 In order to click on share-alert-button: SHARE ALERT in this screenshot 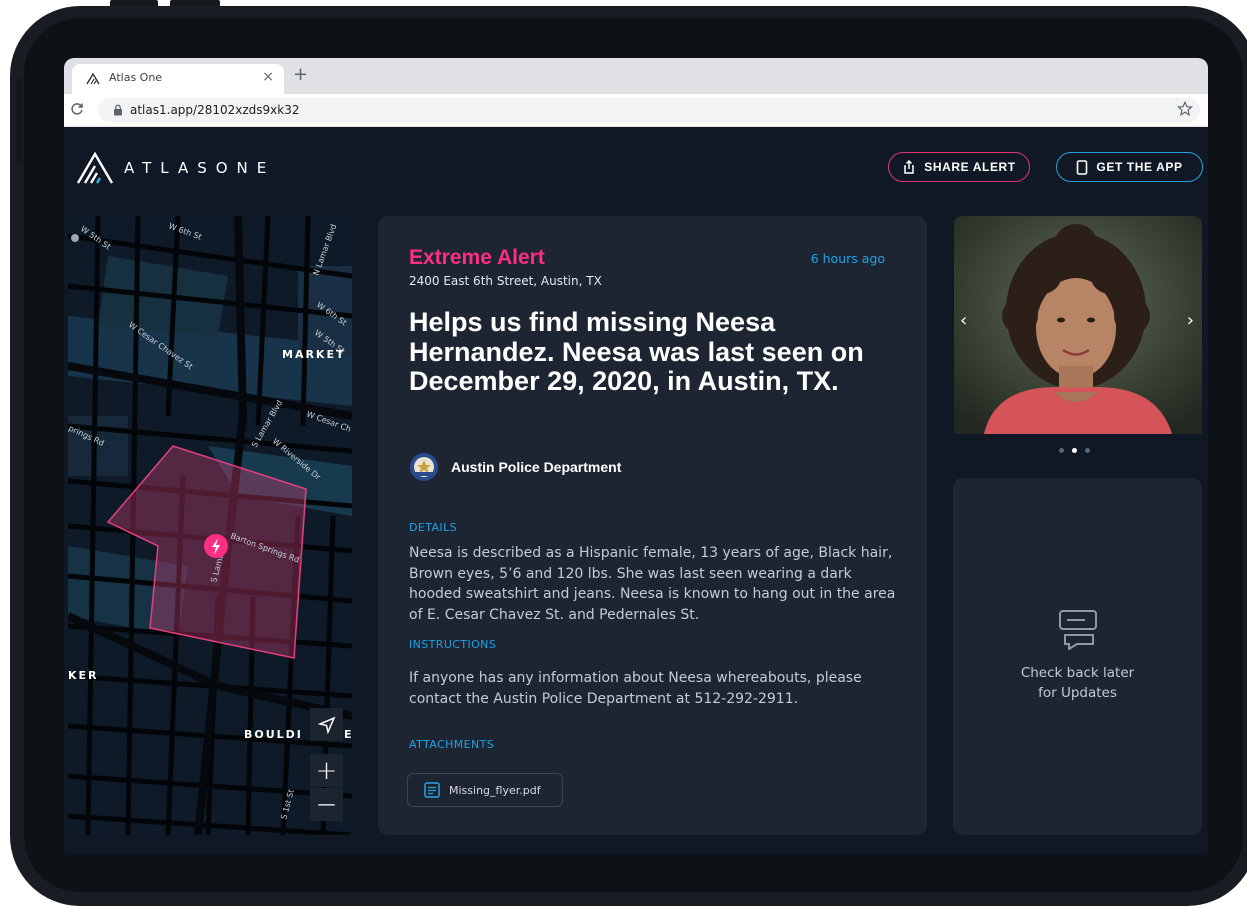, I will do `click(959, 167)`.